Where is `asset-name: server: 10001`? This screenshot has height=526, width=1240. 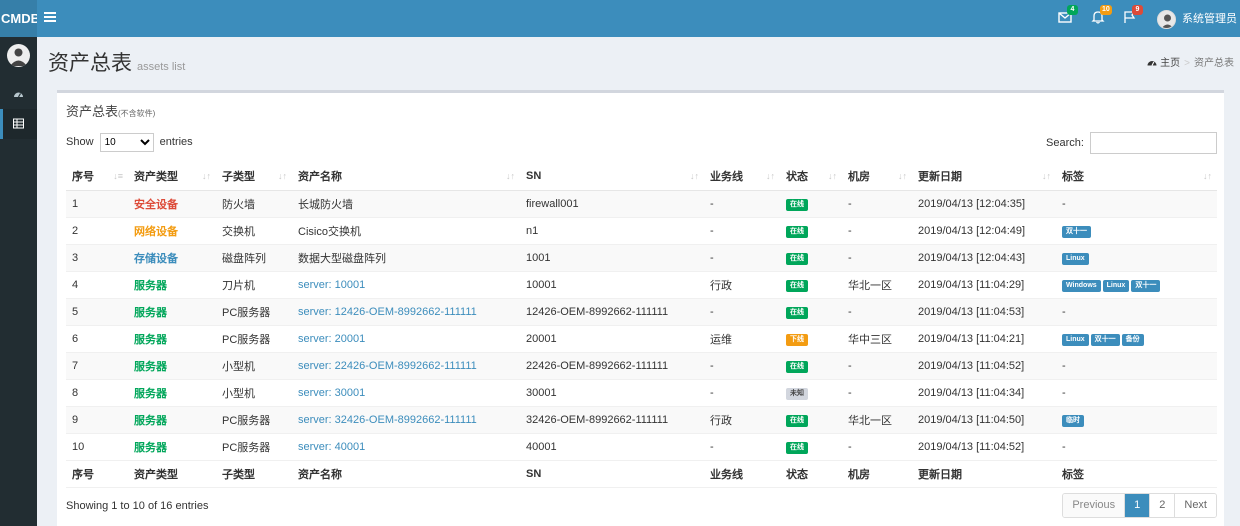 asset-name: server: 10001 is located at coordinates (406, 285).